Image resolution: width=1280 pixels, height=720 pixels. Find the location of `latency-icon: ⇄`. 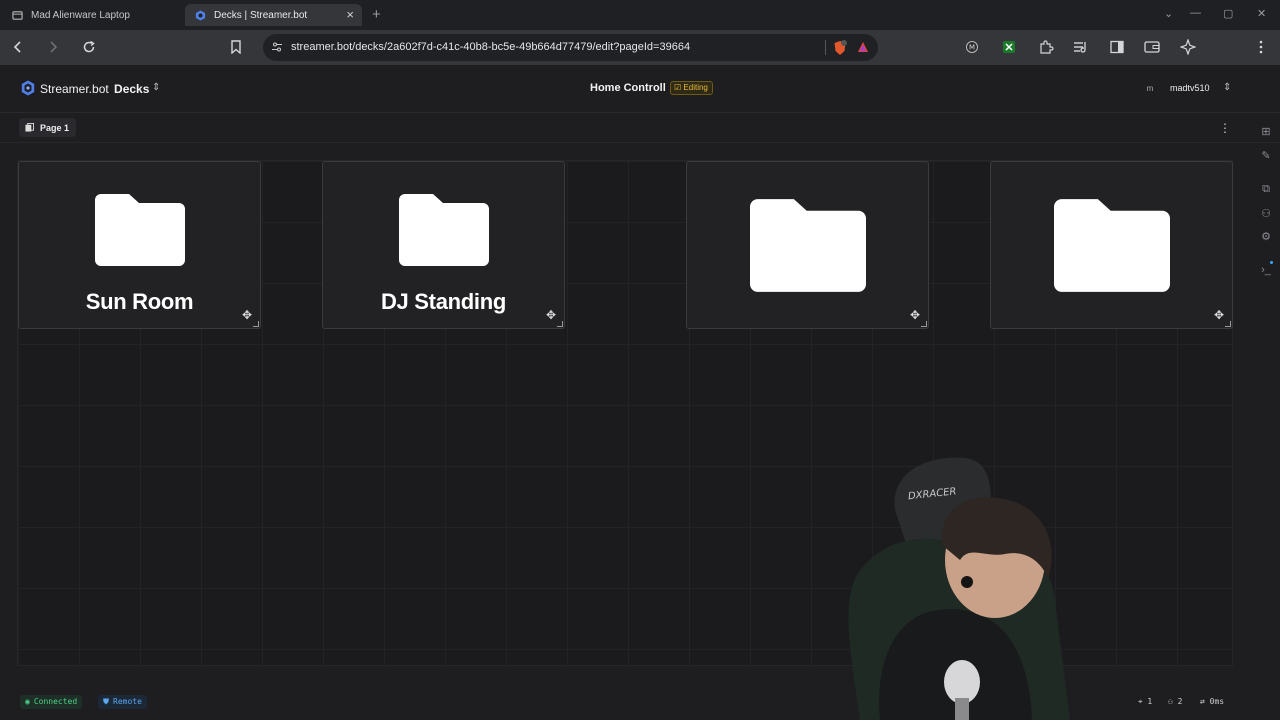

latency-icon: ⇄ is located at coordinates (1202, 701).